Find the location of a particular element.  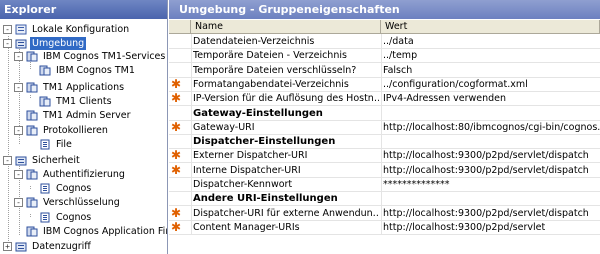

tree-node-label: IBM Cognos Application Firev is located at coordinates (105, 231).